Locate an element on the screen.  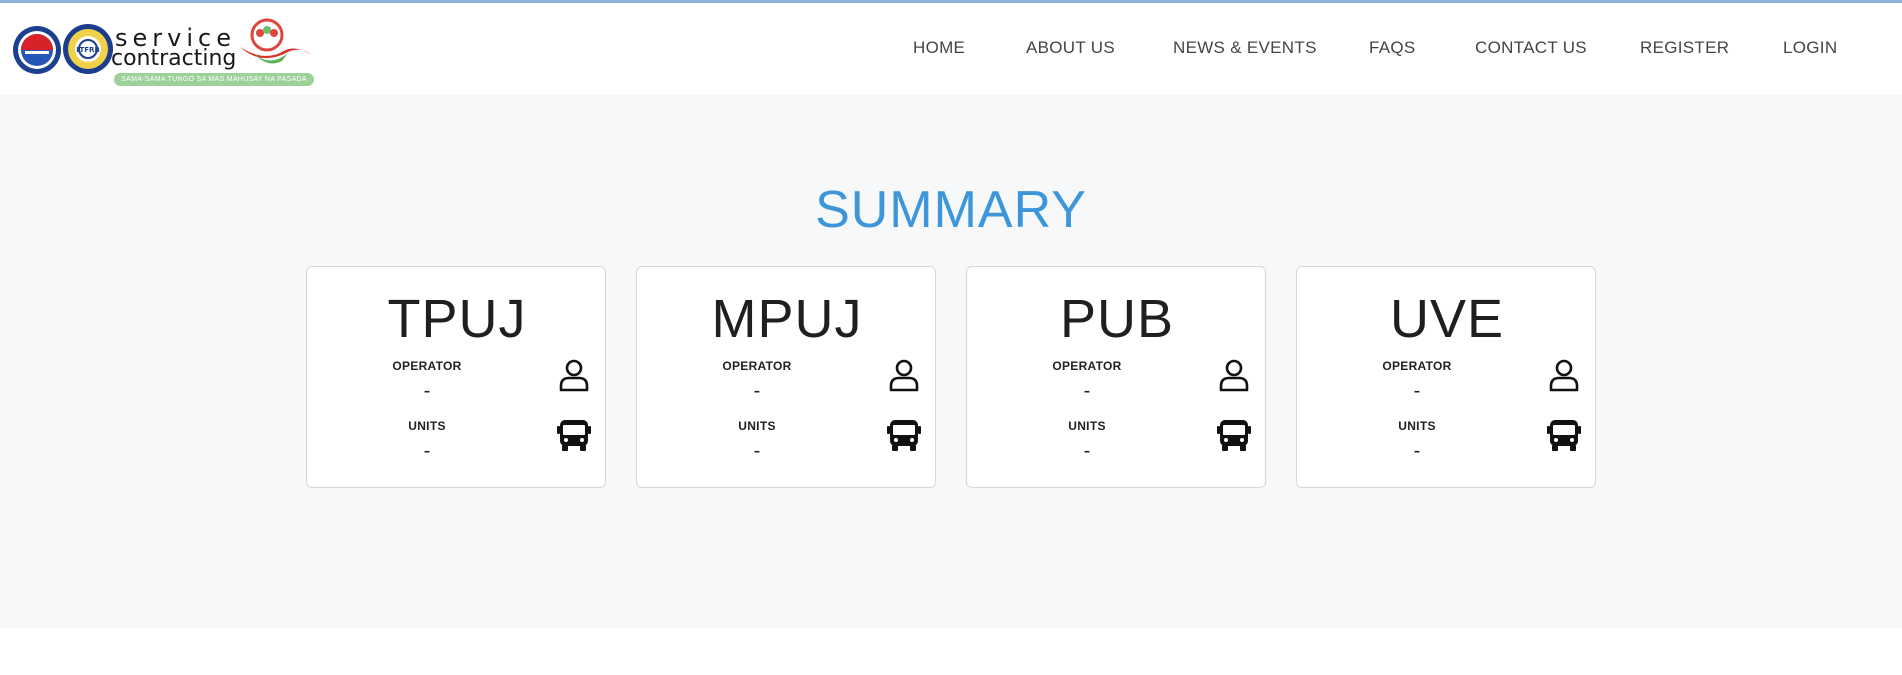
ltfrb-seal-icon: LTFRB is located at coordinates (88, 49).